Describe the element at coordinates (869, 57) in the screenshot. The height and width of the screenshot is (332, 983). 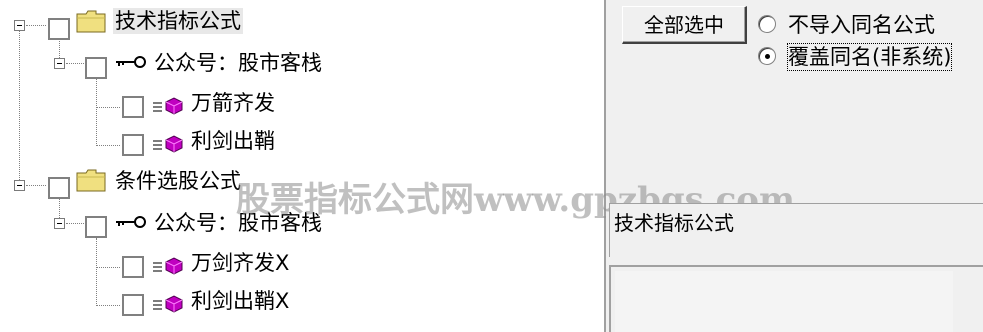
I see `radio-label: 覆盖同名(非系统)` at that location.